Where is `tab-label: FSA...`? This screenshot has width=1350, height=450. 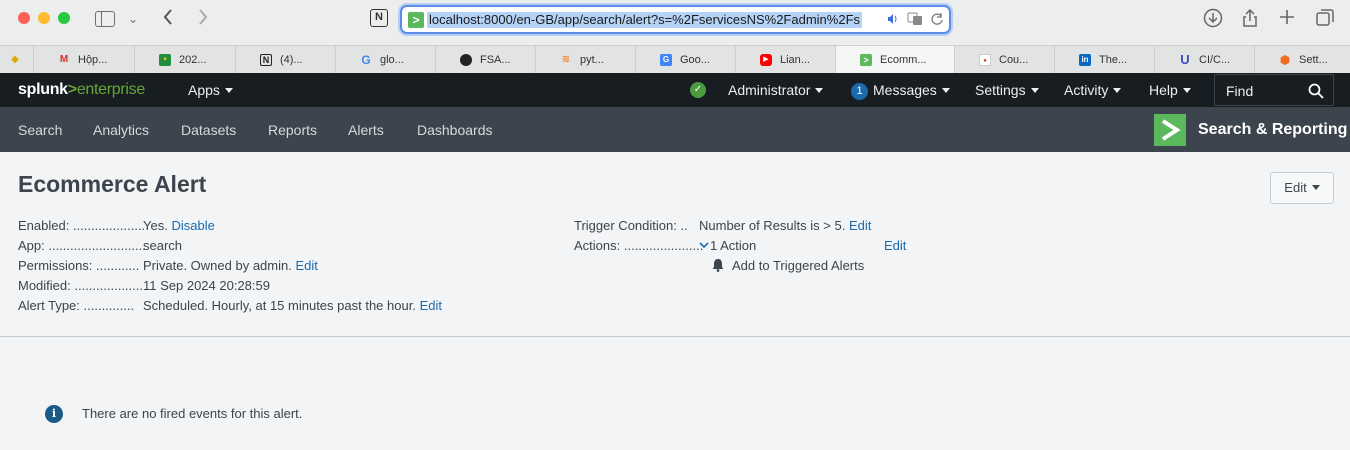 tab-label: FSA... is located at coordinates (495, 60).